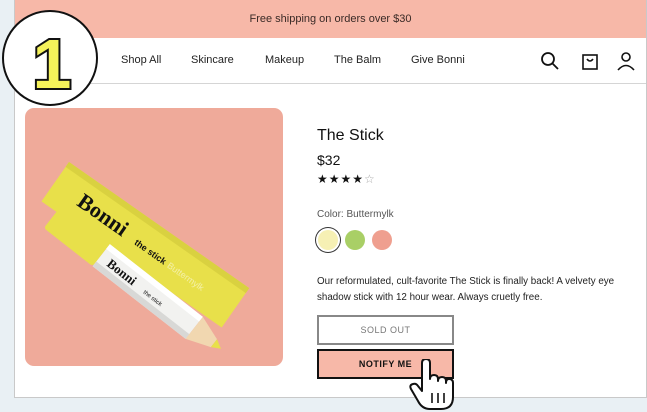 The width and height of the screenshot is (647, 412). I want to click on color-label: Color: Buttermylk, so click(355, 214).